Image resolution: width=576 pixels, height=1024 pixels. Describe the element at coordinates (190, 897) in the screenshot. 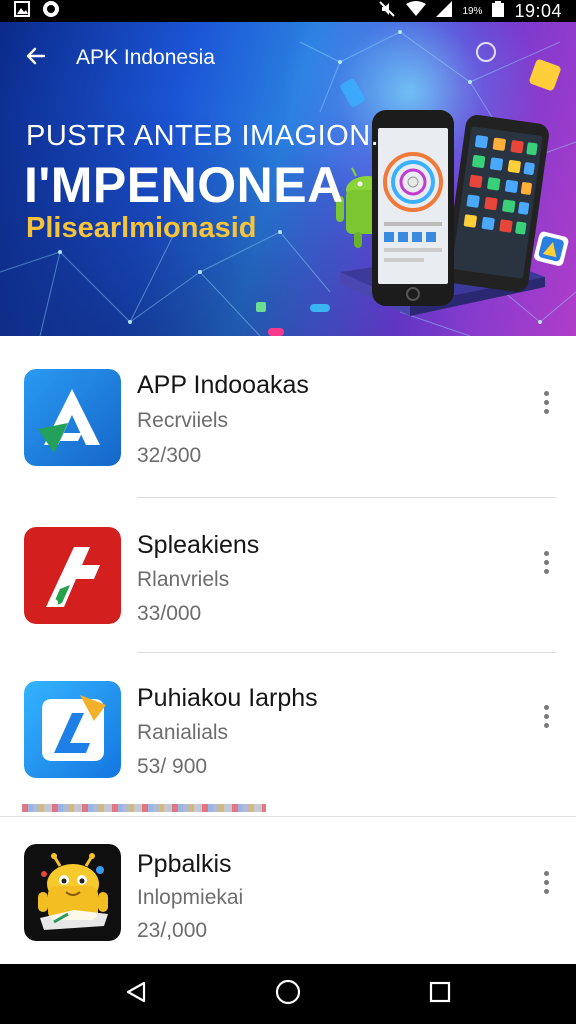

I see `app-subtitle: Inlopmiekai` at that location.